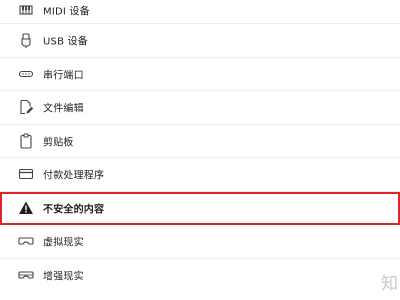 Image resolution: width=400 pixels, height=300 pixels. What do you see at coordinates (26, 174) in the screenshot?
I see `card-icon` at bounding box center [26, 174].